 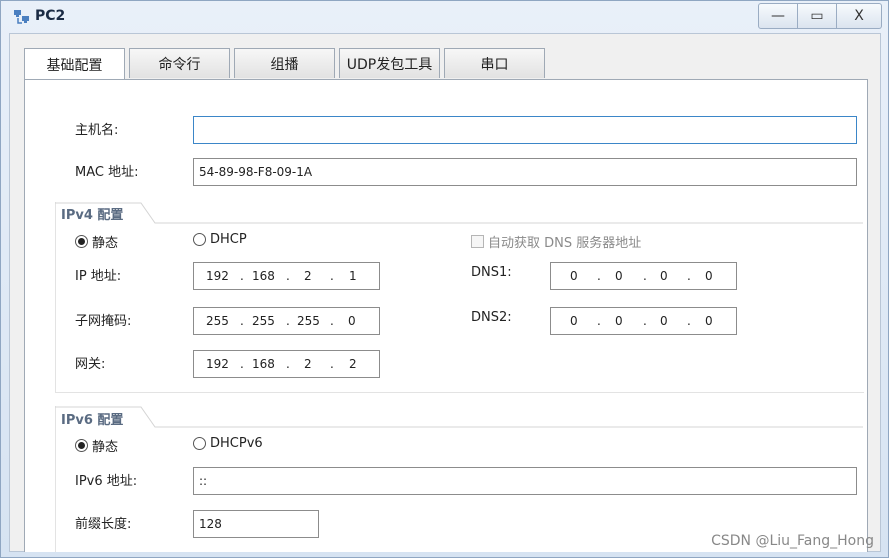 What do you see at coordinates (92, 420) in the screenshot?
I see `ipv6-section-title: IPv6 配置` at bounding box center [92, 420].